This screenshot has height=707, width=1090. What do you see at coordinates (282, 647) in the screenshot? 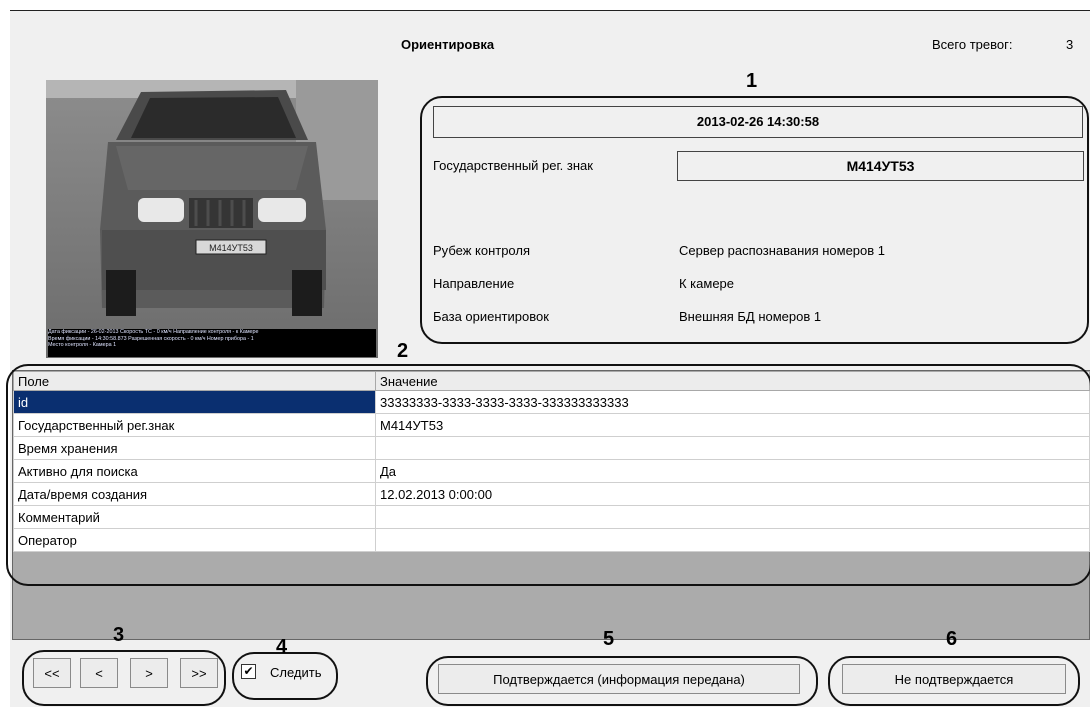
I see `callout-4-number: 4` at bounding box center [282, 647].